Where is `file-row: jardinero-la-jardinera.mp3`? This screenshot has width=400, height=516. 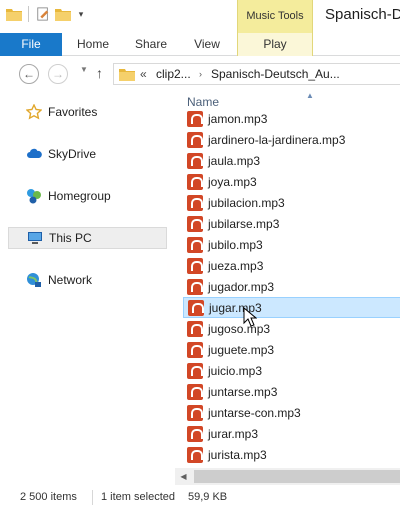 file-row: jardinero-la-jardinera.mp3 is located at coordinates (291, 139).